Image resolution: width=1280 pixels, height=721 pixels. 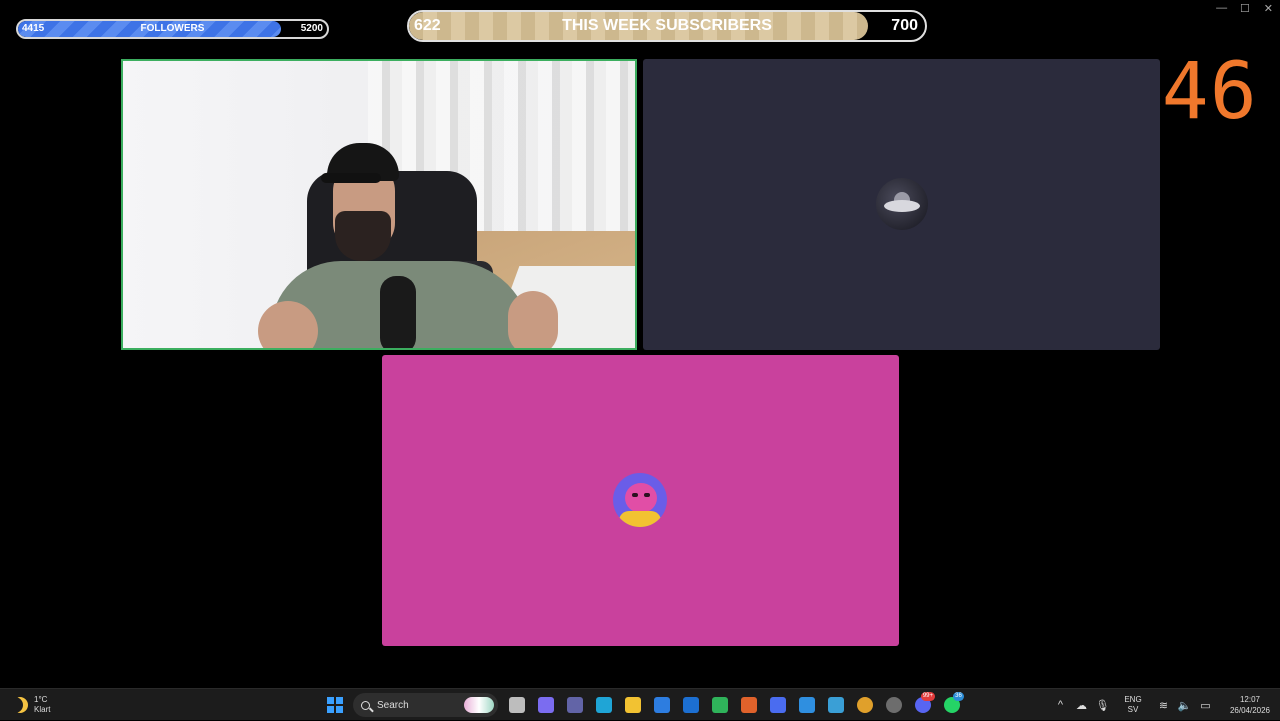 I want to click on clock: 12:07 26/04/2026, so click(x=1250, y=705).